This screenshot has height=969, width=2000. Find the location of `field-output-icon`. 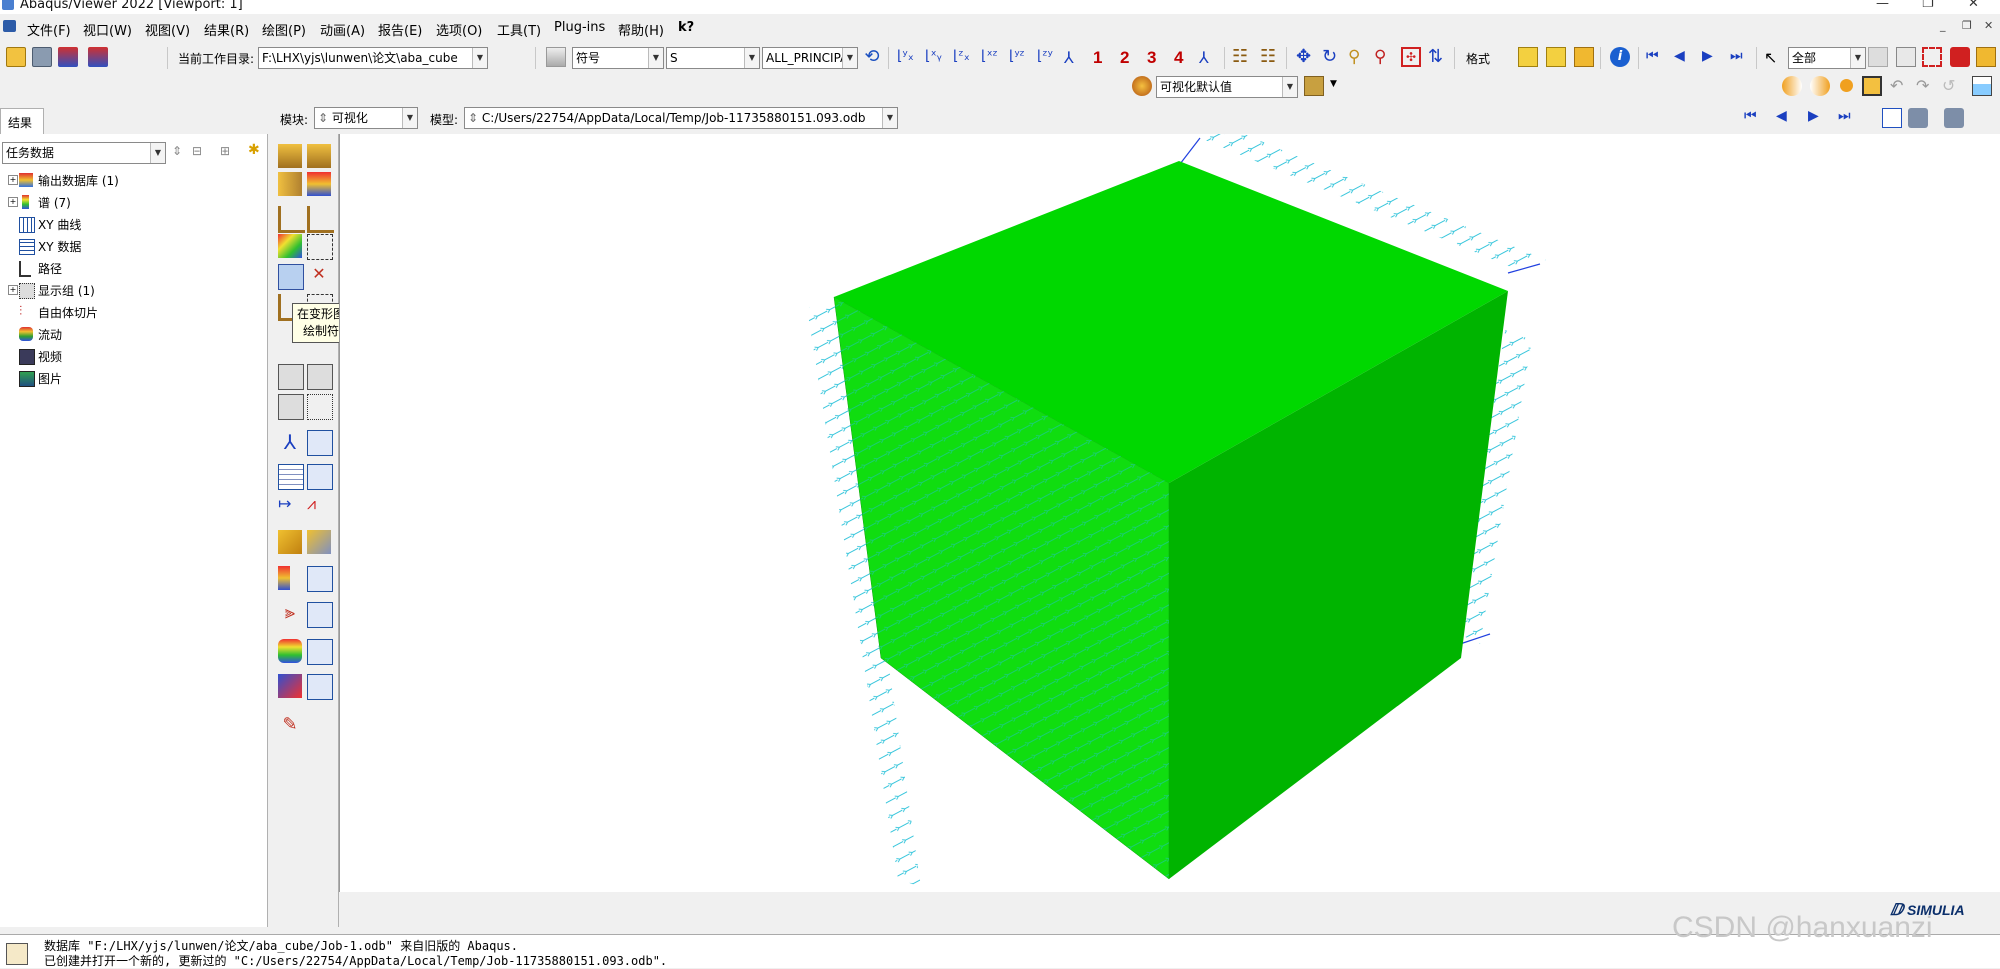

field-output-icon is located at coordinates (556, 57).